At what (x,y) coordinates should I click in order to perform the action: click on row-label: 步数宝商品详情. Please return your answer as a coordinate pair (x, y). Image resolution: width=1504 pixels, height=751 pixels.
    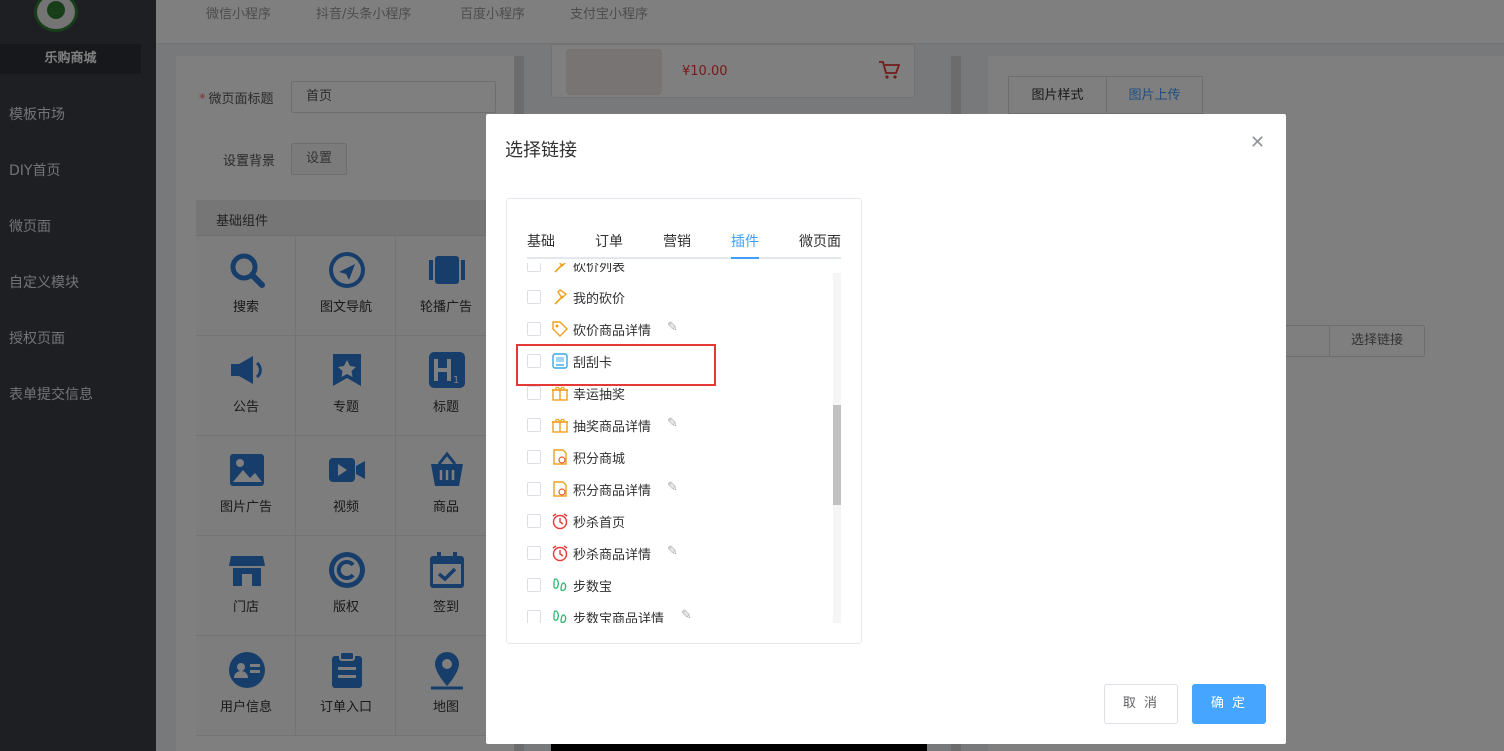
    Looking at the image, I should click on (619, 617).